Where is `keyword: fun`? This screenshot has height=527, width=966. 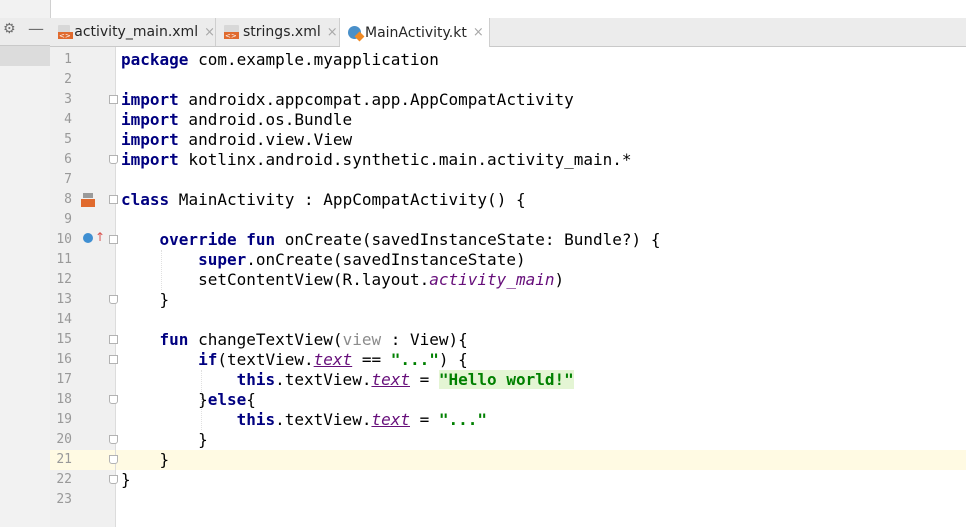
keyword: fun is located at coordinates (174, 339).